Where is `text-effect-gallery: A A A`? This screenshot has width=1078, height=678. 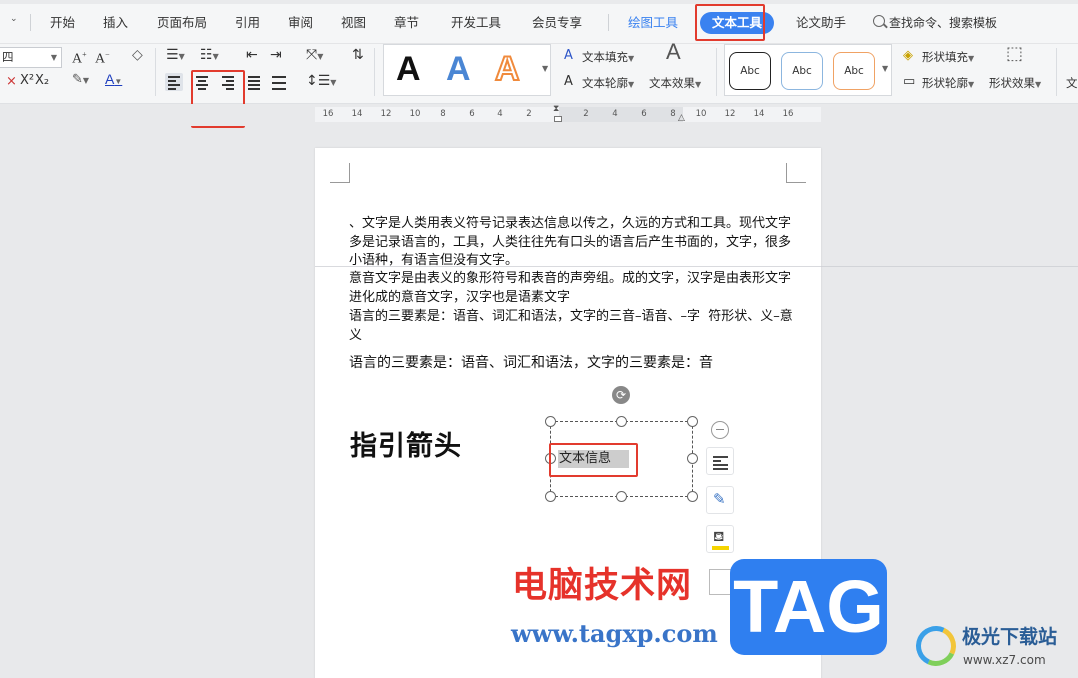
text-effect-gallery: A A A is located at coordinates (467, 70).